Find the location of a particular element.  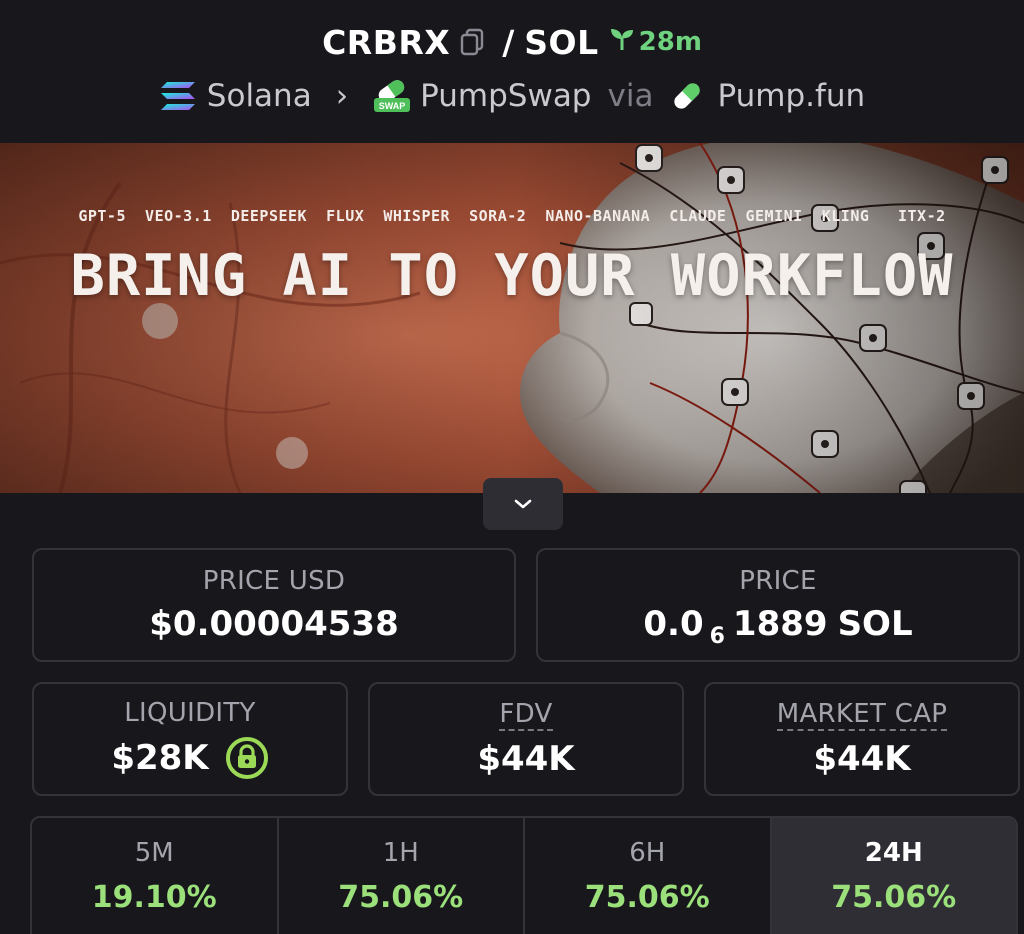

chain-link: Solana is located at coordinates (259, 96).